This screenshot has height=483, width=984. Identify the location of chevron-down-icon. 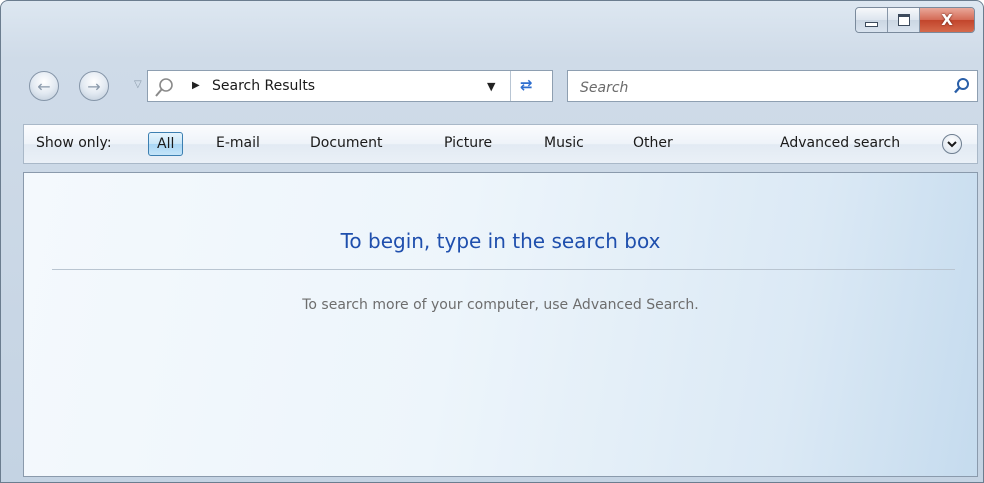
(952, 144).